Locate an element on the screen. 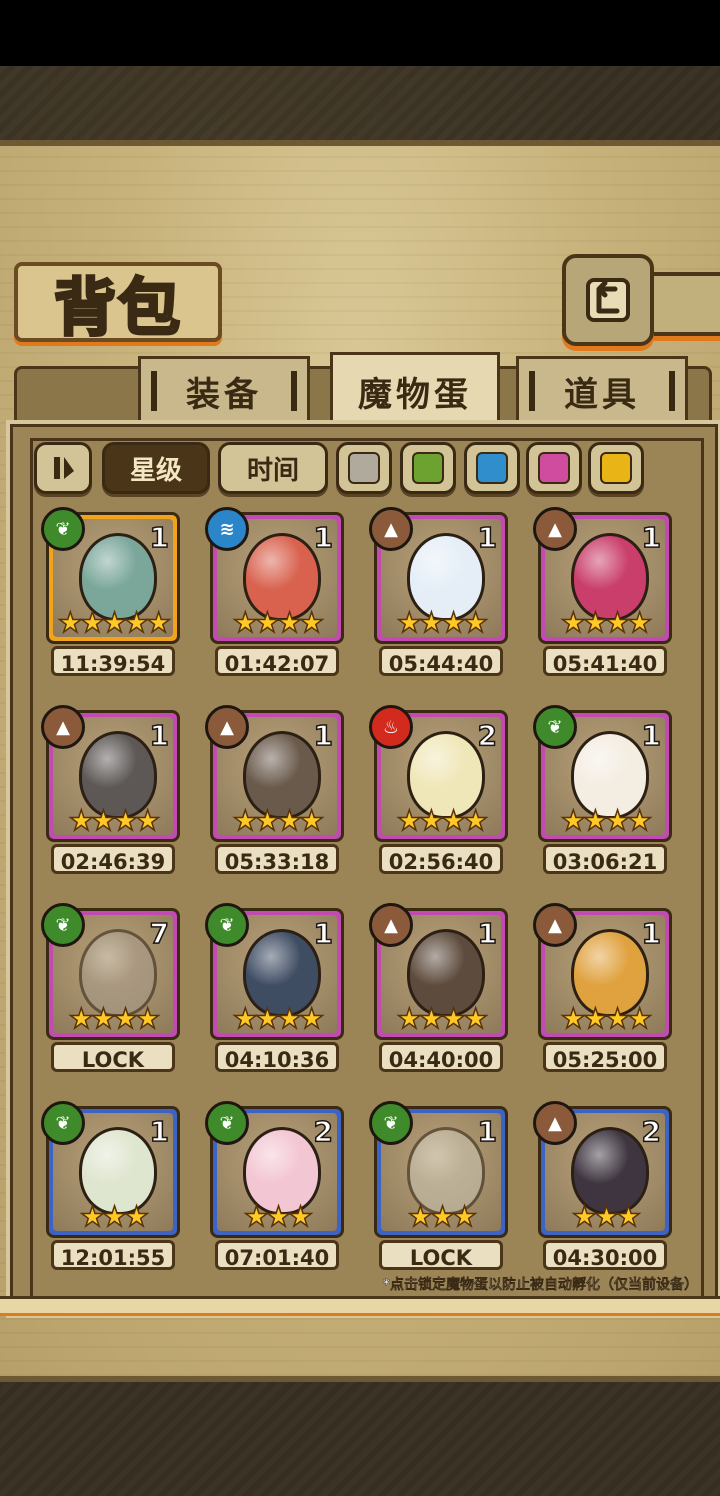 This screenshot has width=720, height=1496. back-icon is located at coordinates (608, 300).